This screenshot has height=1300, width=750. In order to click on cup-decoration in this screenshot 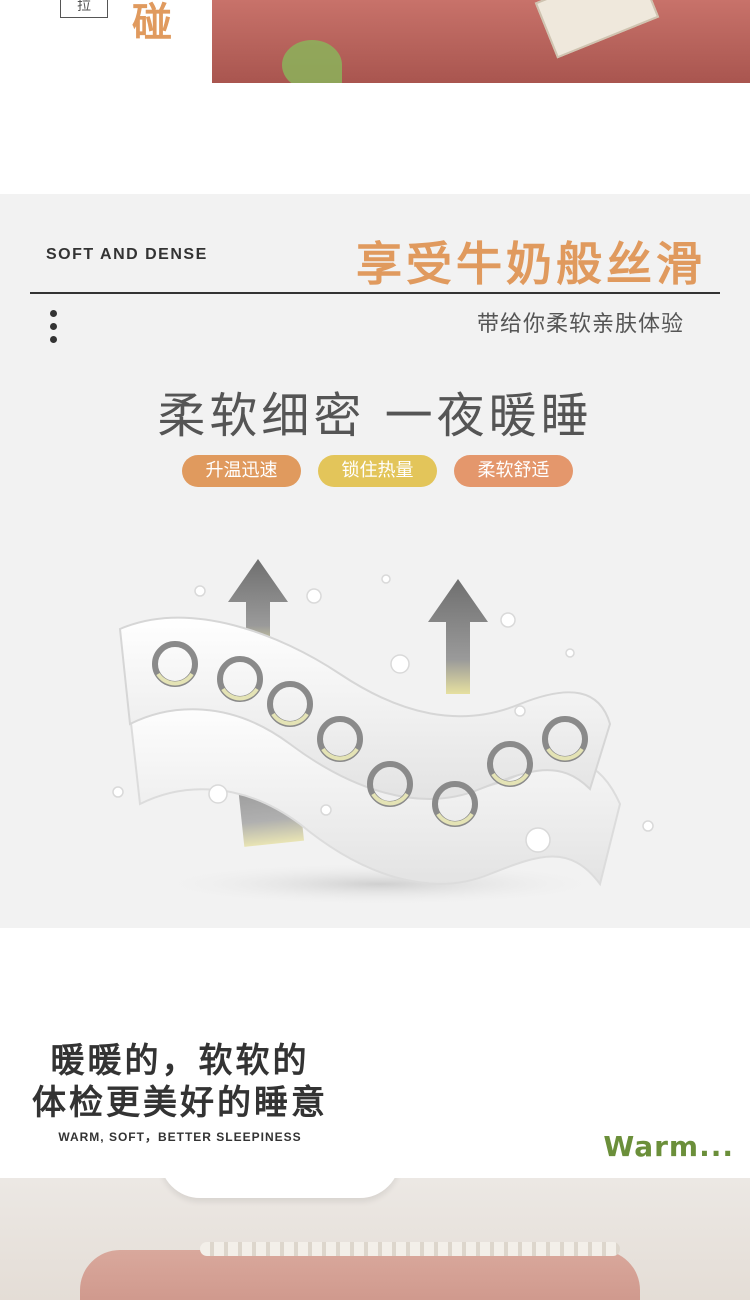, I will do `click(280, 1188)`.